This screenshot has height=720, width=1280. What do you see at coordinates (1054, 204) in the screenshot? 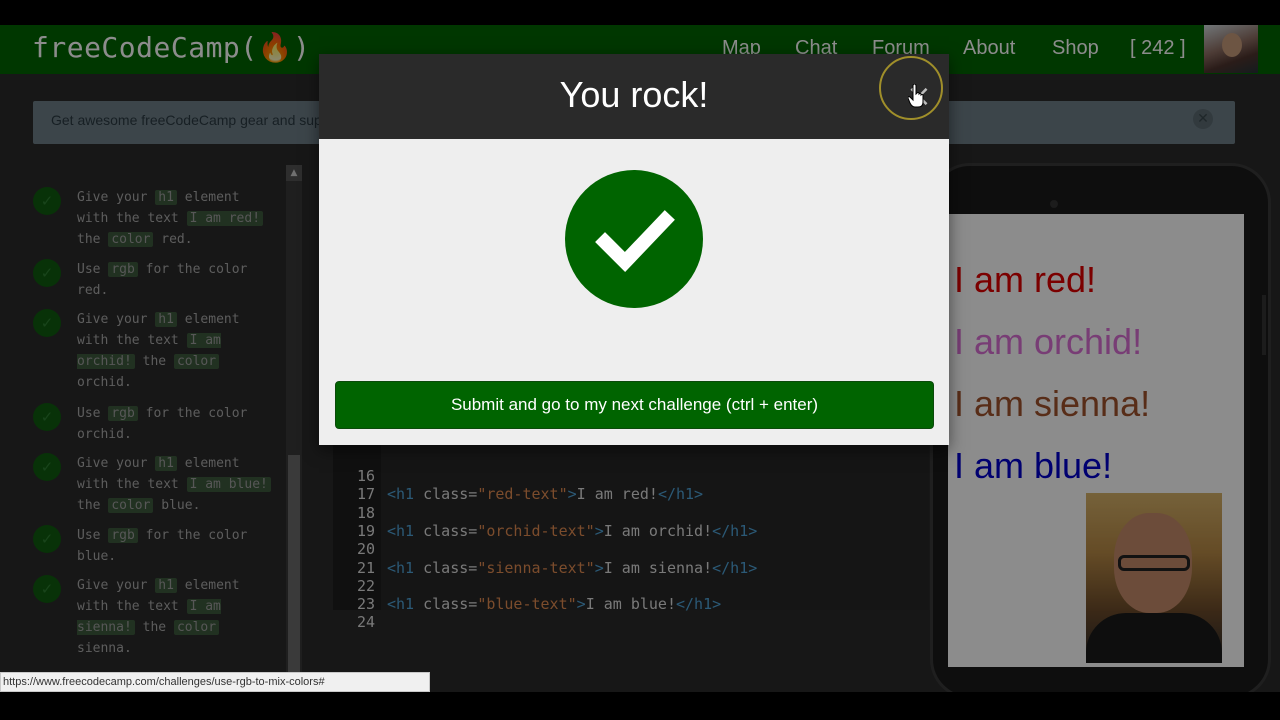
I see `phone-camera` at bounding box center [1054, 204].